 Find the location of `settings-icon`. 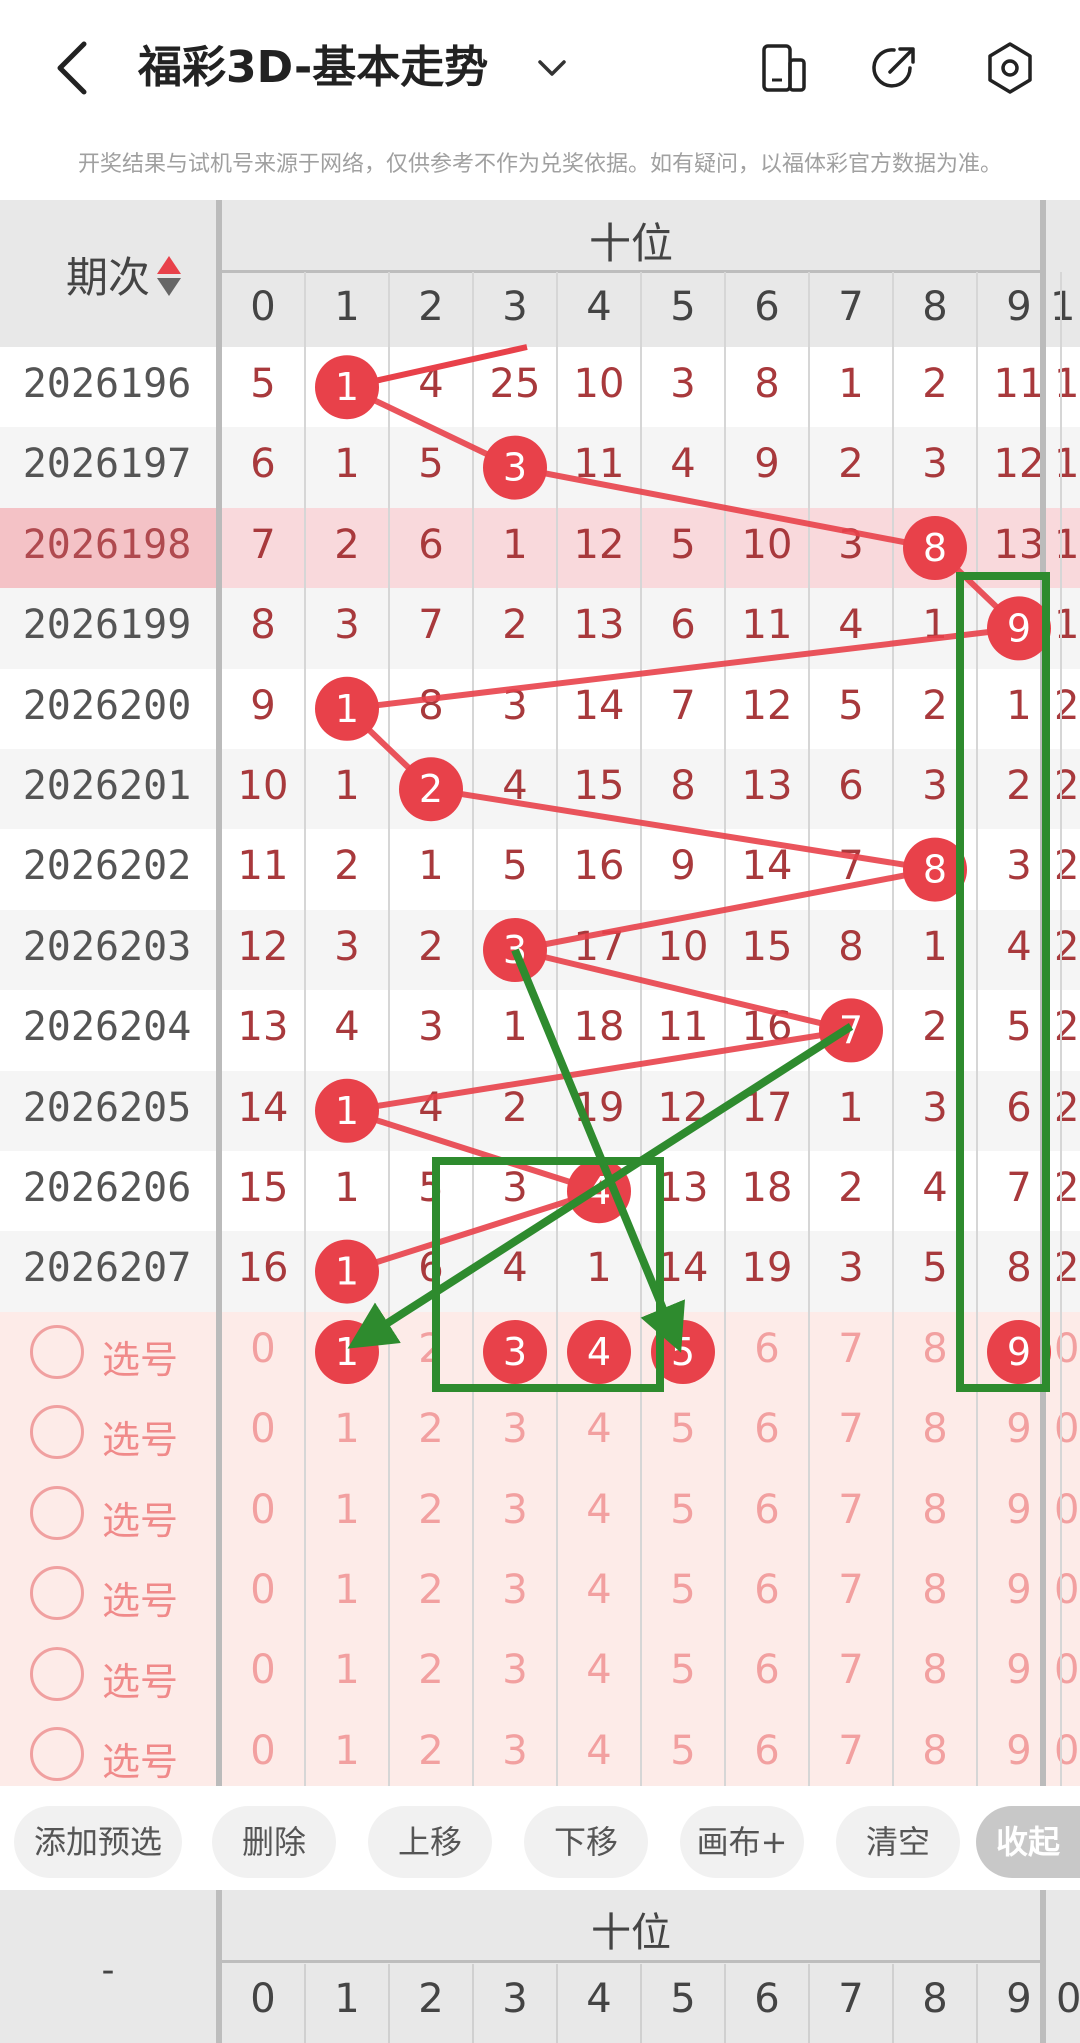

settings-icon is located at coordinates (1010, 68).